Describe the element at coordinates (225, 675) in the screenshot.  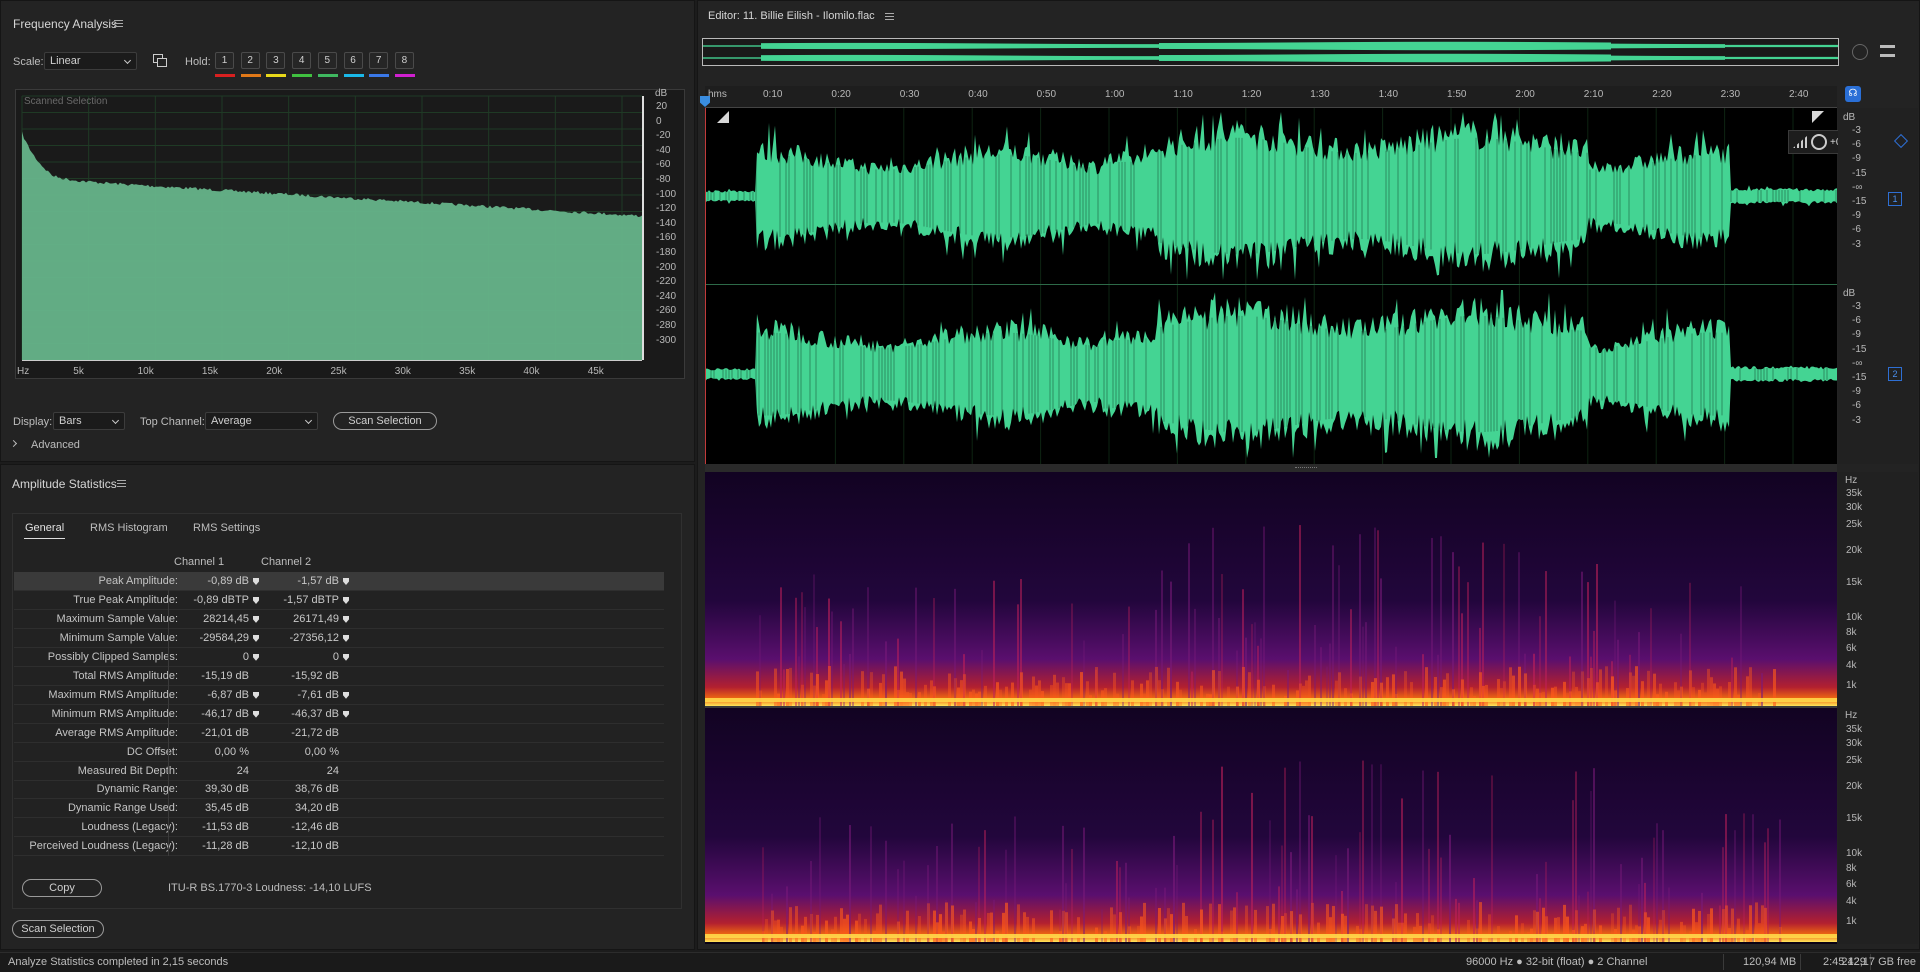
I see `channel-1-value: -15,19 dB` at that location.